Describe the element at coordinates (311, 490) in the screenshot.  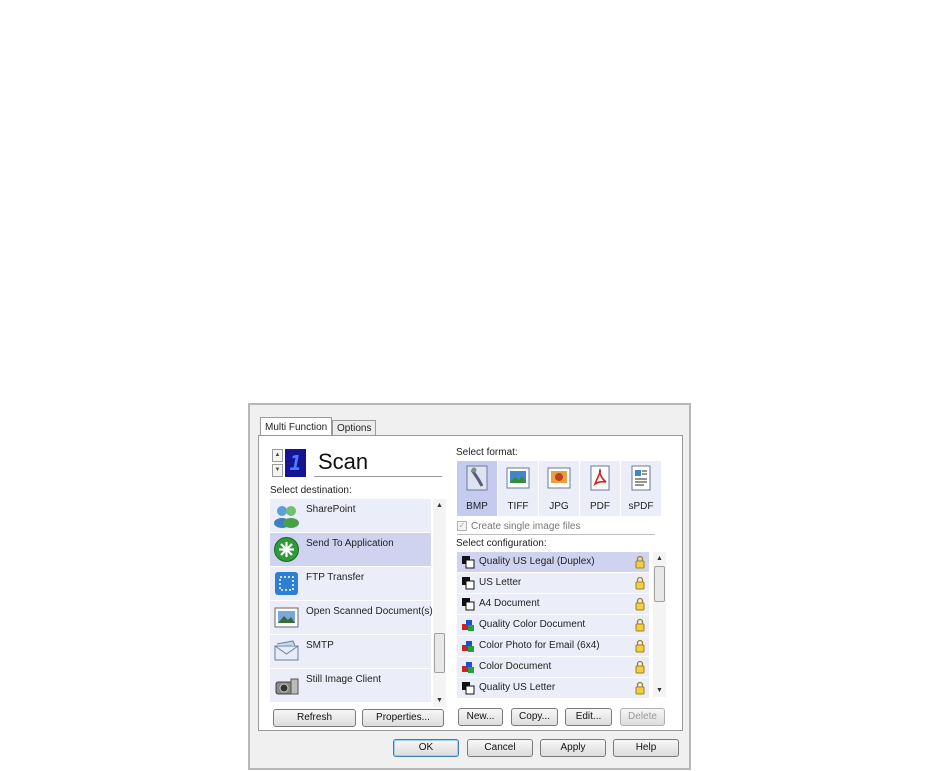
I see `select-destination-label: Select destination:` at that location.